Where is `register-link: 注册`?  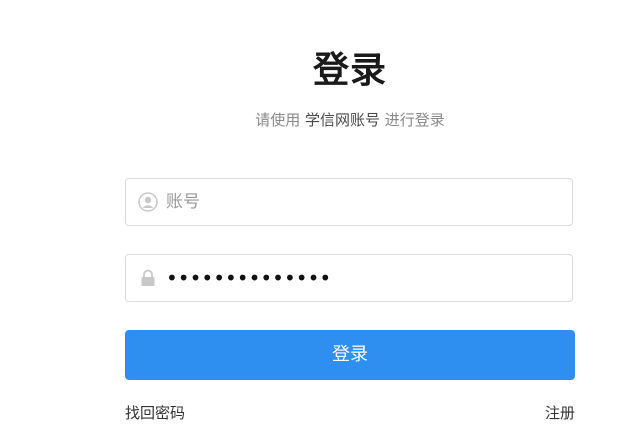
register-link: 注册 is located at coordinates (560, 413).